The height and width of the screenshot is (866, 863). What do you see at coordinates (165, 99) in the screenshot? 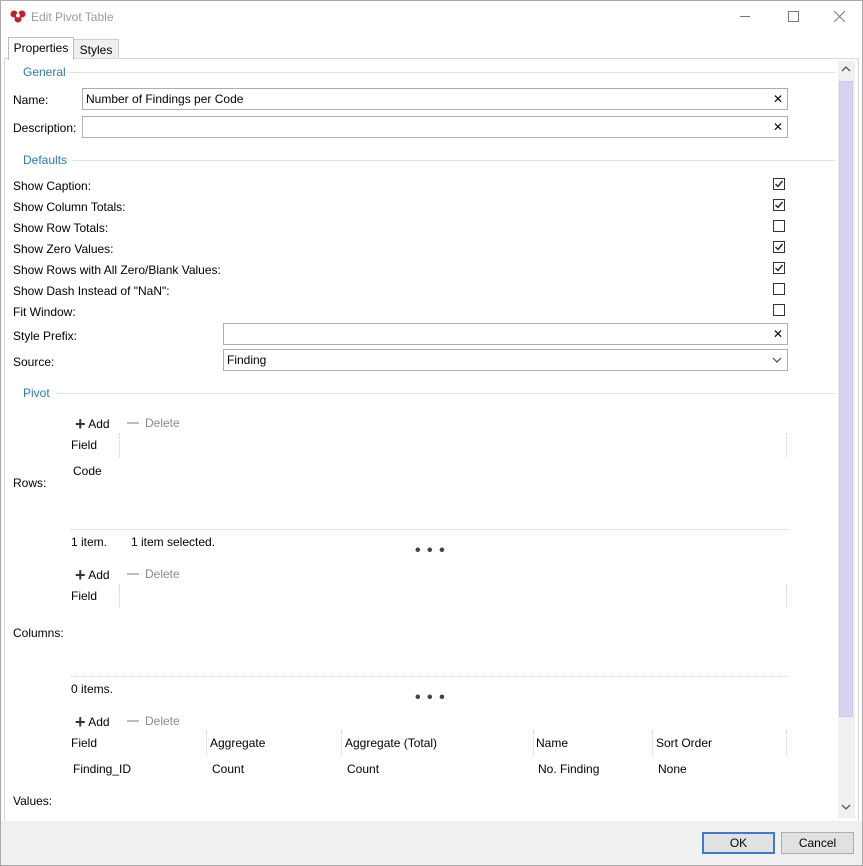
I see `name-input-value: Number of Findings per Code` at bounding box center [165, 99].